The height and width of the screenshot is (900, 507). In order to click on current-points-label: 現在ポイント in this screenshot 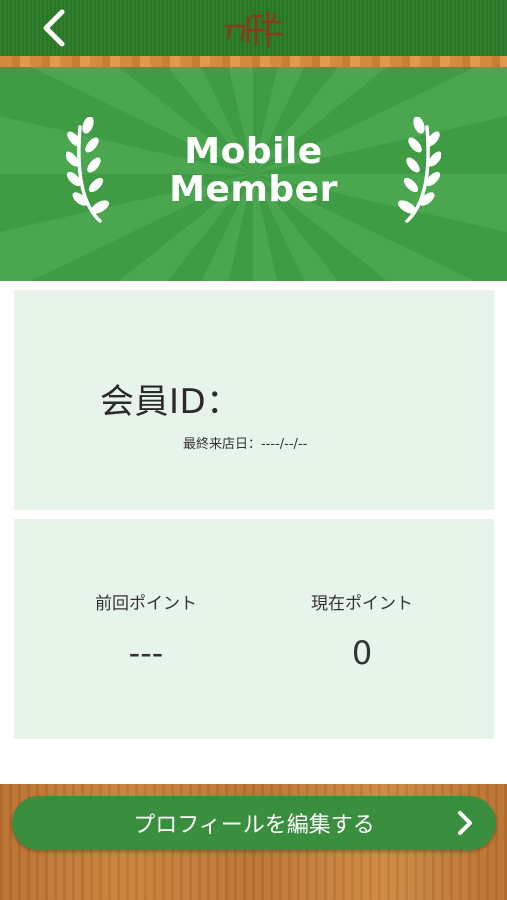, I will do `click(362, 604)`.